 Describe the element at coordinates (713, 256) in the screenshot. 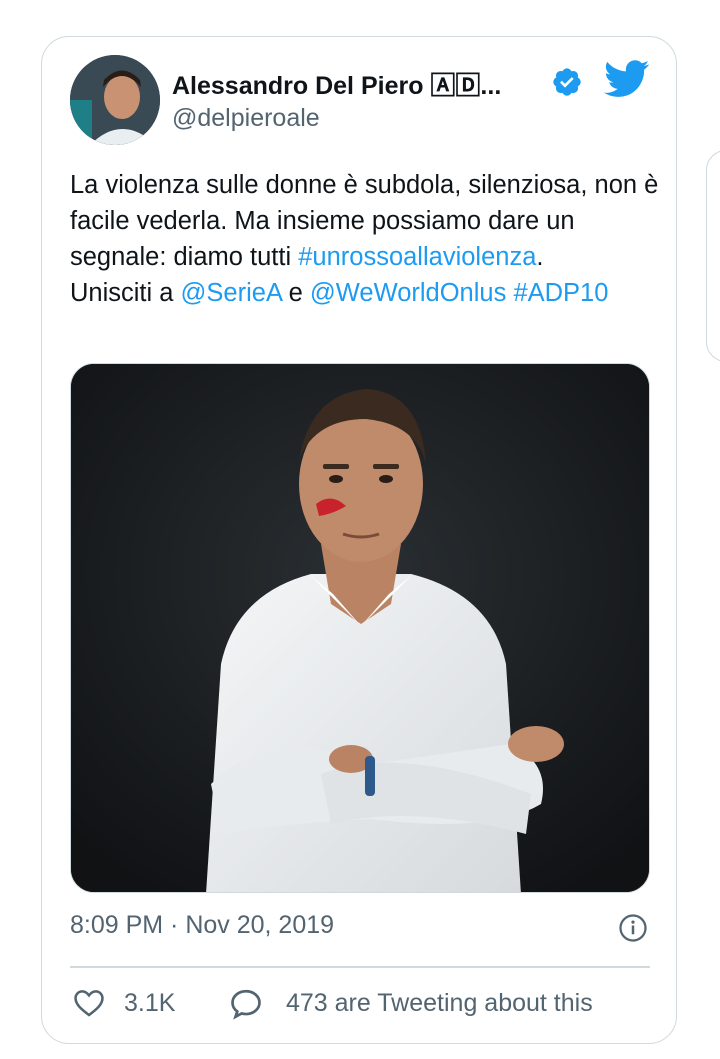

I see `adjacent-card-edge` at that location.